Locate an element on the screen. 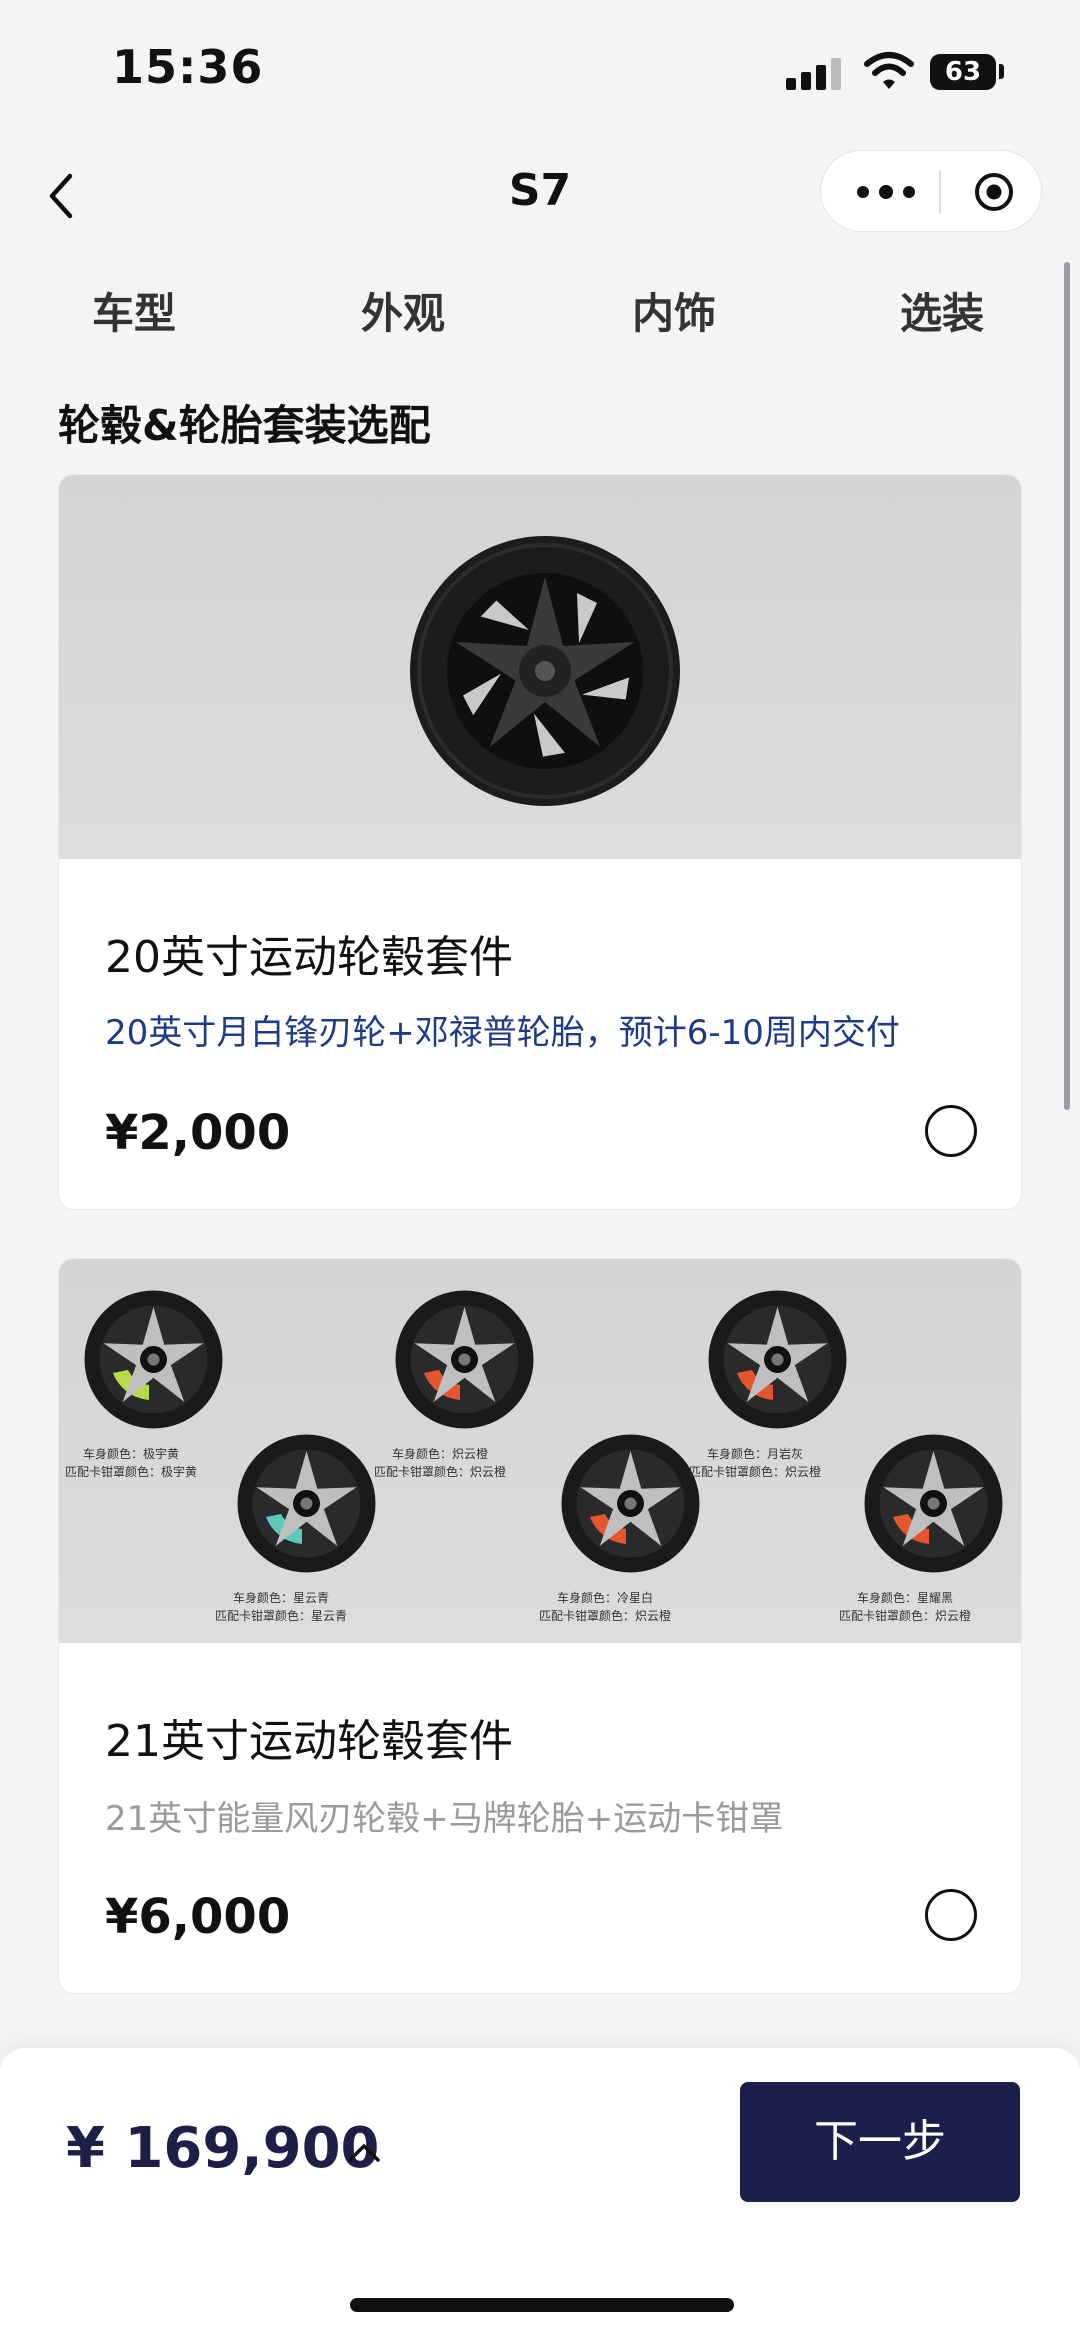 This screenshot has height=2337, width=1080. bottom-bar: ¥ 169,900 下一步 is located at coordinates (540, 2192).